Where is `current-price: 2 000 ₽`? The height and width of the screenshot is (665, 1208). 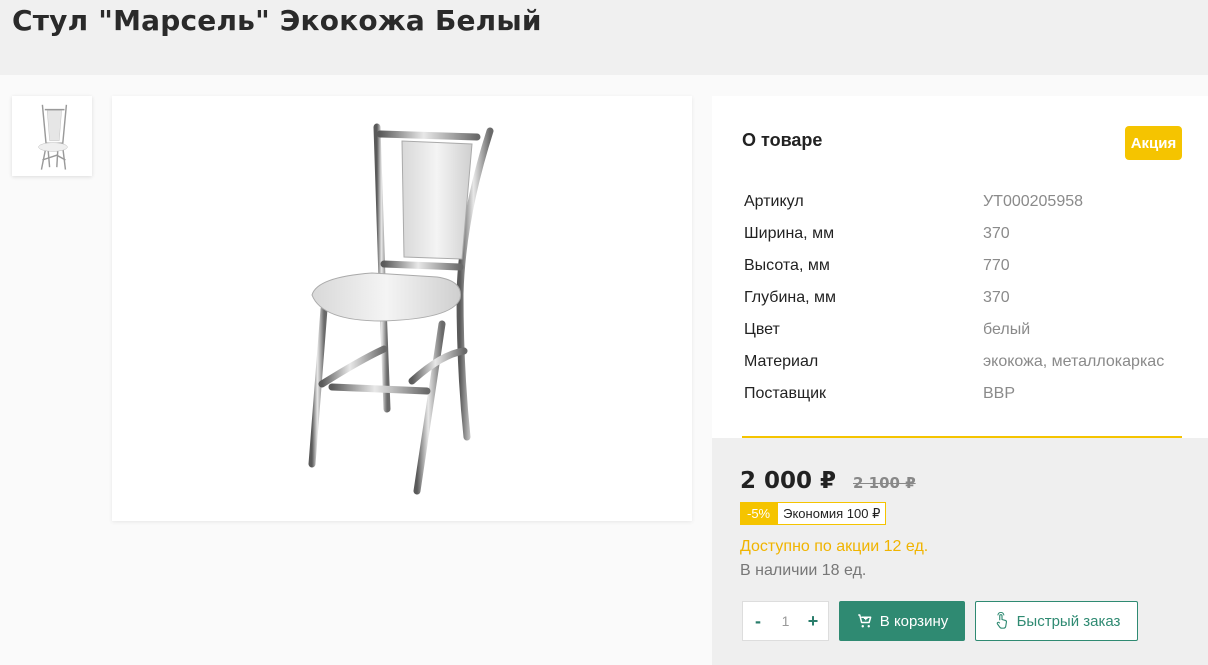
current-price: 2 000 ₽ is located at coordinates (788, 481).